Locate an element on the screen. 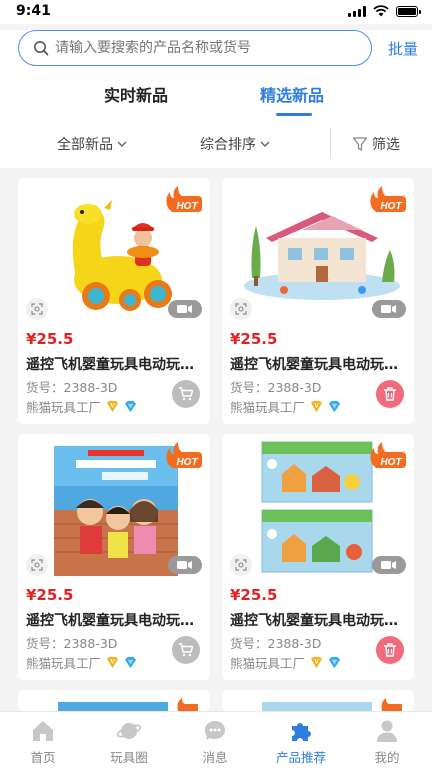  tabbar-item-mine: 我的 is located at coordinates (387, 742).